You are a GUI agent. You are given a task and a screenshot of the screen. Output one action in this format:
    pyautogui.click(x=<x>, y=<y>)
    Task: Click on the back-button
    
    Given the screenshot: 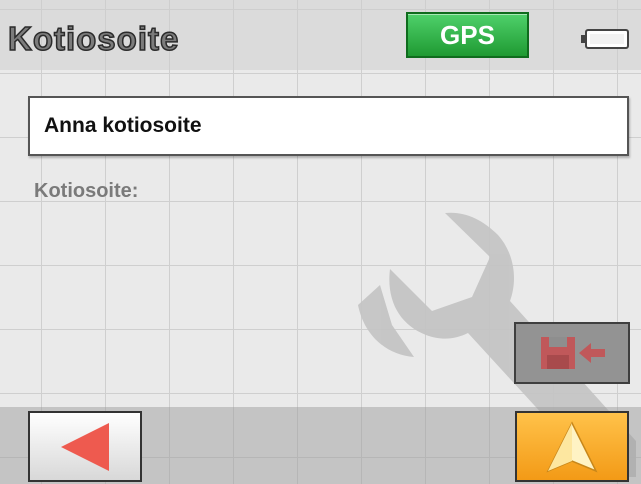 What is the action you would take?
    pyautogui.click(x=85, y=446)
    